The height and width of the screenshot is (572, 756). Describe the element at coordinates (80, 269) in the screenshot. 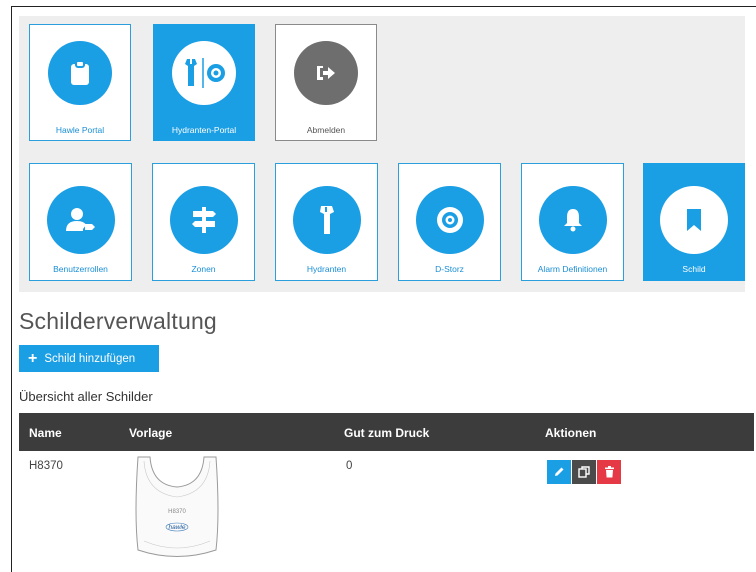

I see `tile-label: Benutzerrollen` at that location.